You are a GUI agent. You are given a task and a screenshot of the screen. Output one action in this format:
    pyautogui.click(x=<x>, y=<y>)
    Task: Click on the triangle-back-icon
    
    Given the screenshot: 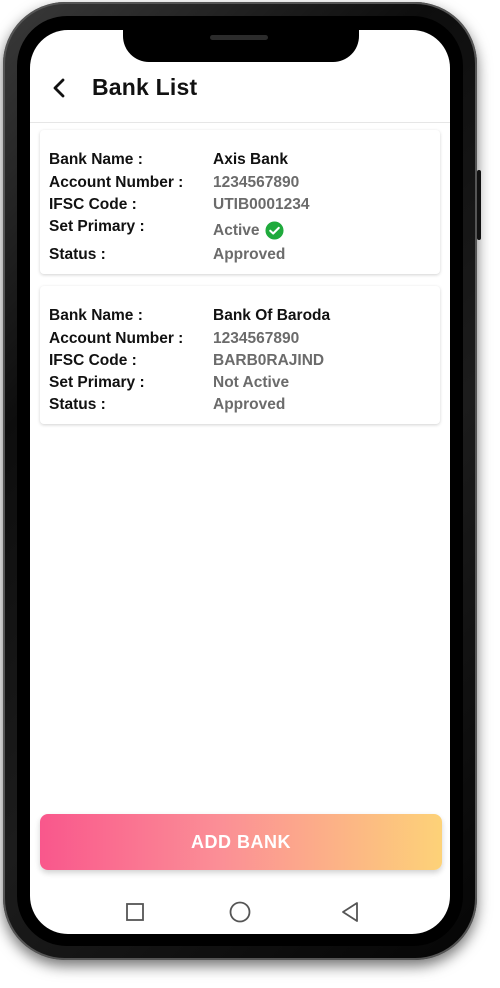 What is the action you would take?
    pyautogui.click(x=350, y=912)
    